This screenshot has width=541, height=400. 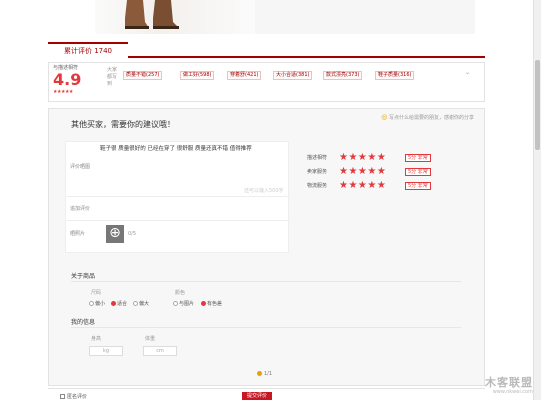 I want to click on about-product-title: 关于商品, so click(x=83, y=276).